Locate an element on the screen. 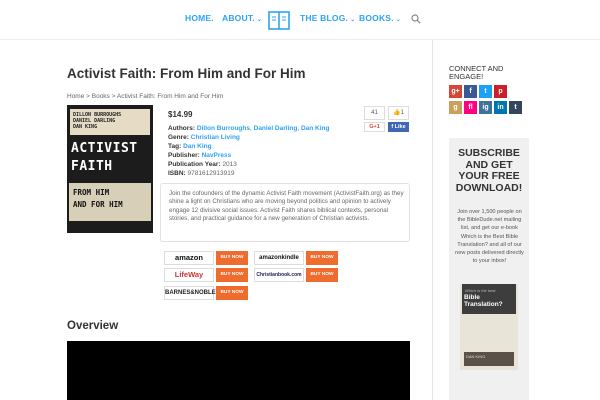  book-price: $14.99 is located at coordinates (180, 114).